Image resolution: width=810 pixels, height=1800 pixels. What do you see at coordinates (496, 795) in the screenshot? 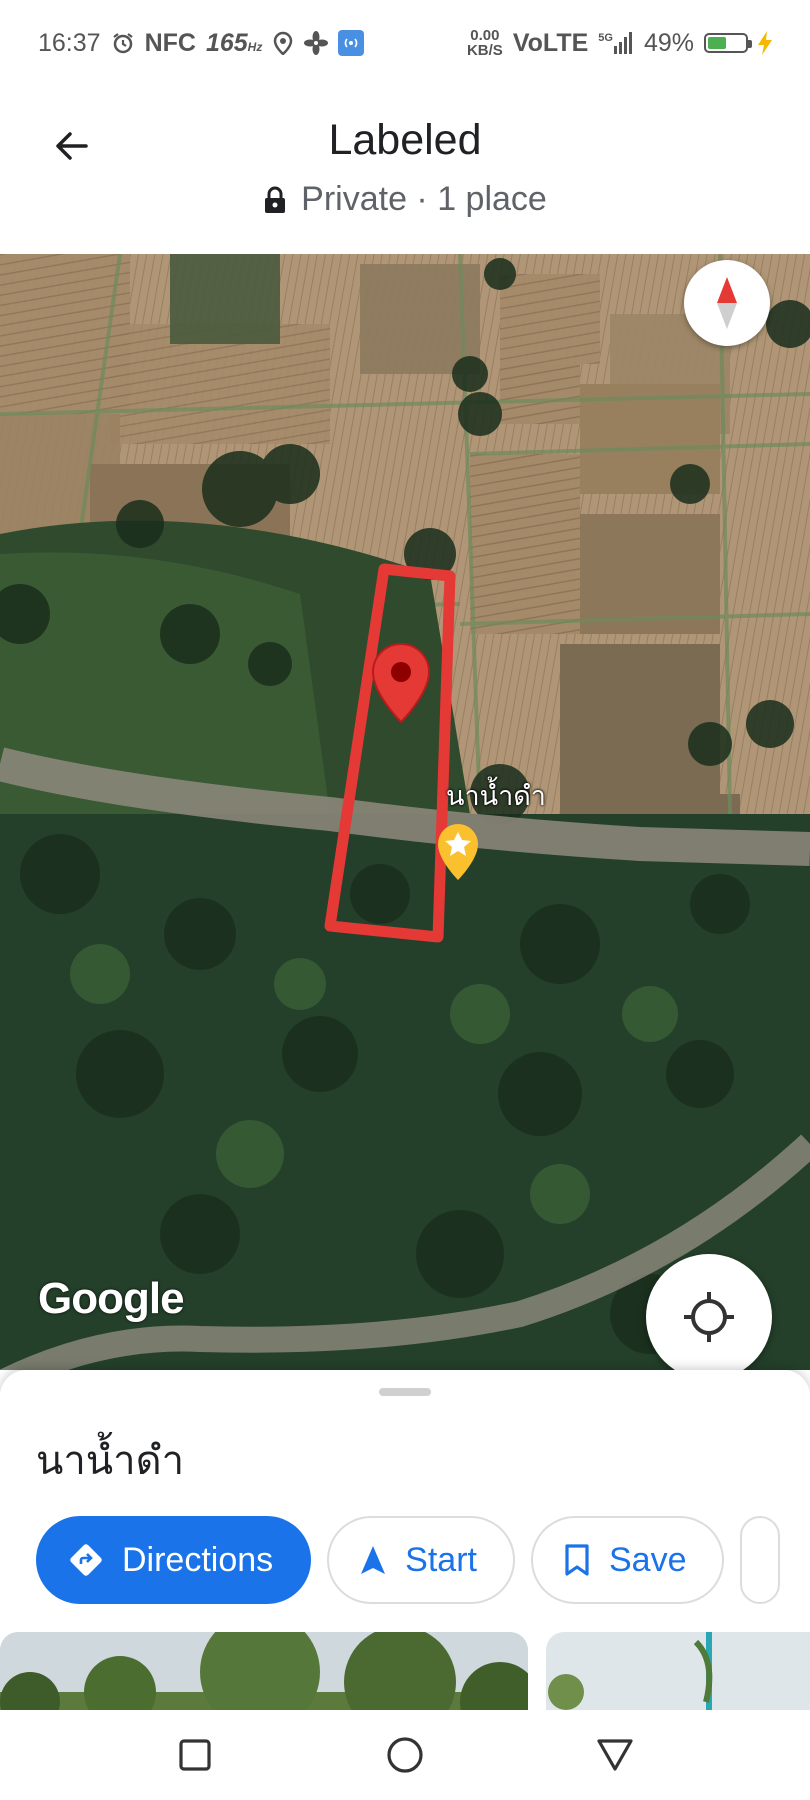
I see `map-place-label: นาน้ำดำ` at bounding box center [496, 795].